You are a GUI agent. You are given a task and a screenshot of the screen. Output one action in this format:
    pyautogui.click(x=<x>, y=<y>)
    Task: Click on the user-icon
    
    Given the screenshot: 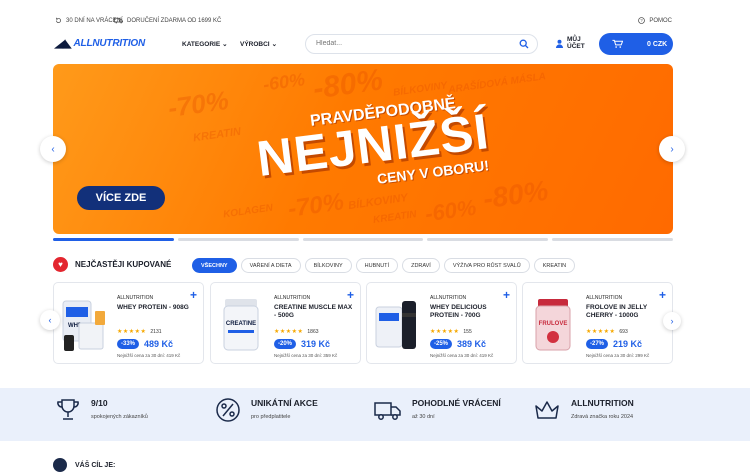 What is the action you would take?
    pyautogui.click(x=559, y=43)
    